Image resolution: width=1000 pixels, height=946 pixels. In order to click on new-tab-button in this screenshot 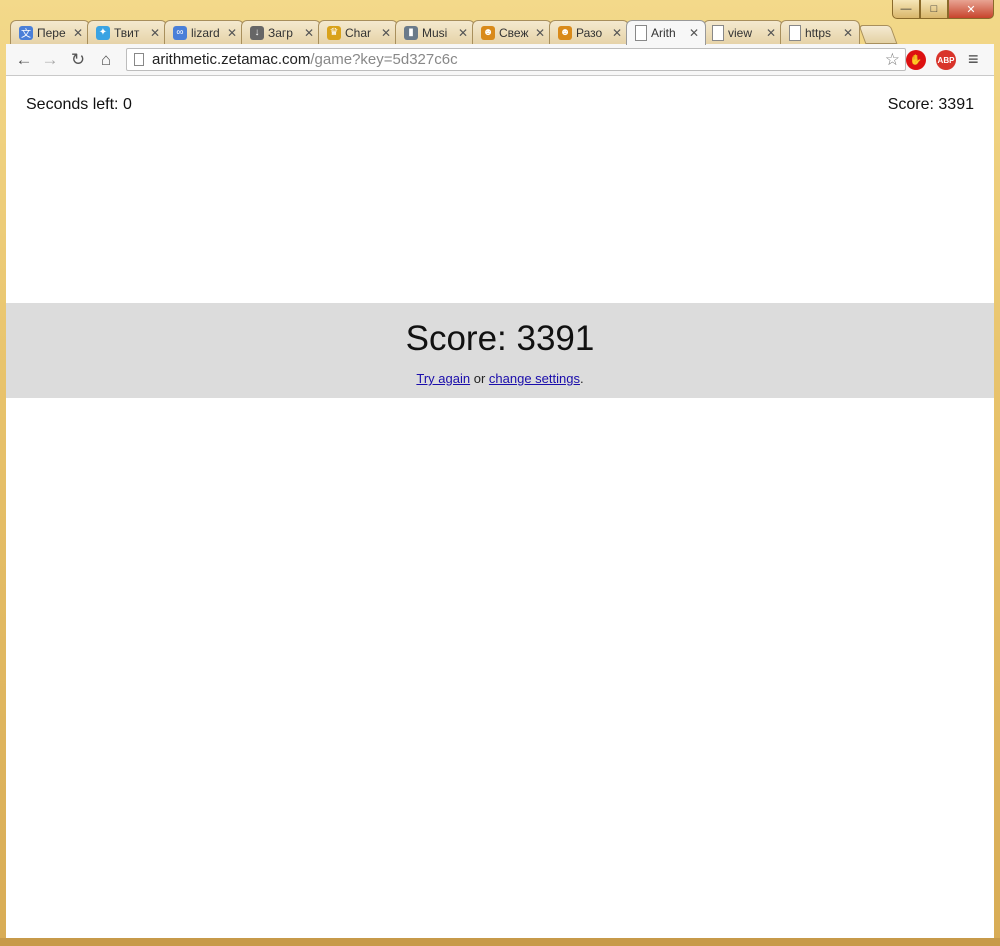, I will do `click(878, 34)`.